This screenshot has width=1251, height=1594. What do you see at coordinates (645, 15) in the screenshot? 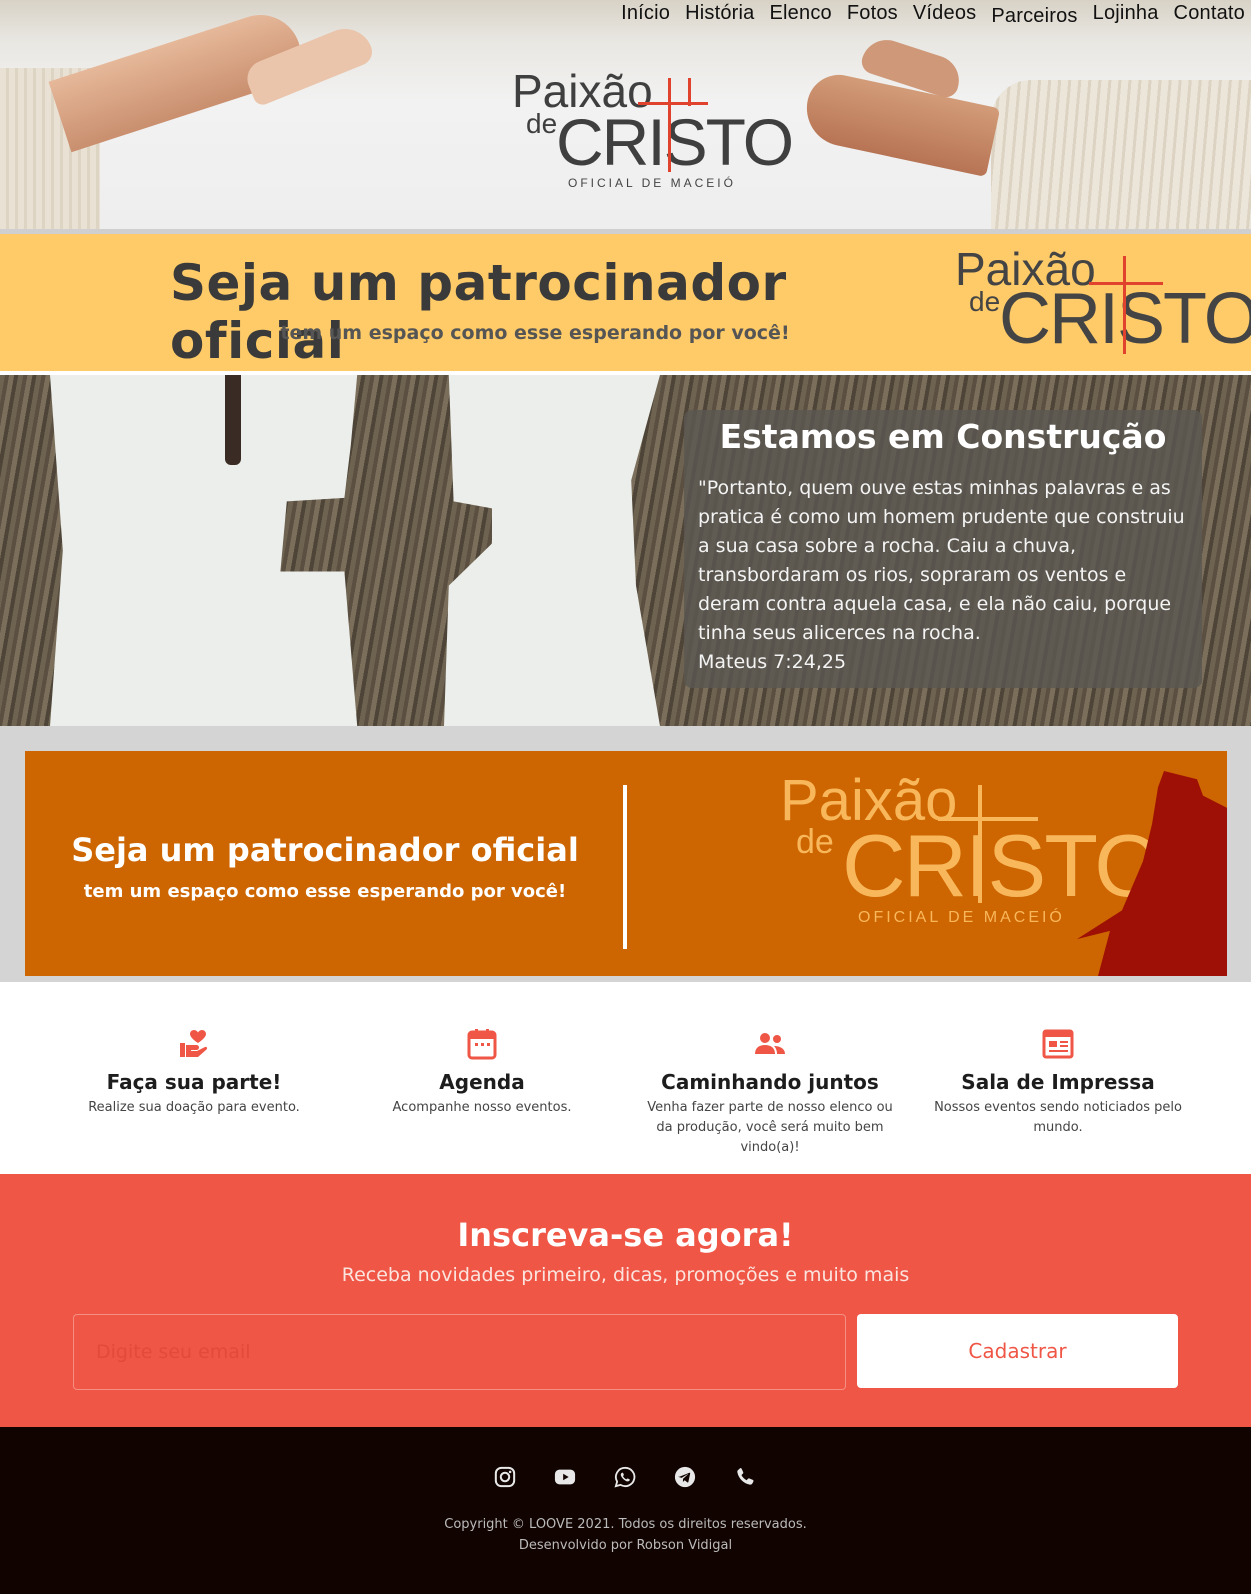
I see `nav-inicio: Início` at bounding box center [645, 15].